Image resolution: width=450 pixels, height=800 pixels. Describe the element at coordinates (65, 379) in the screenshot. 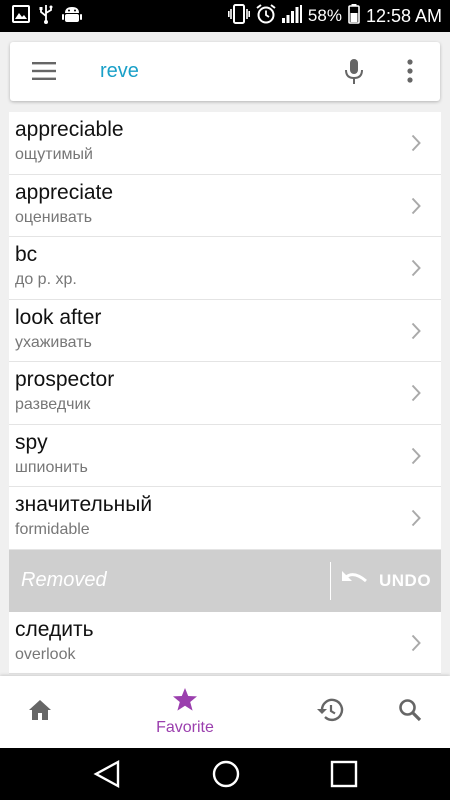

I see `list-item-word: prospector` at that location.